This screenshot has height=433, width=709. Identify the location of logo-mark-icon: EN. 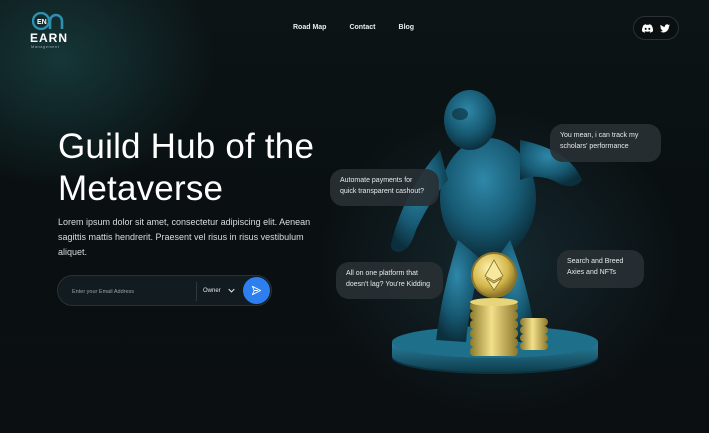
(48, 21).